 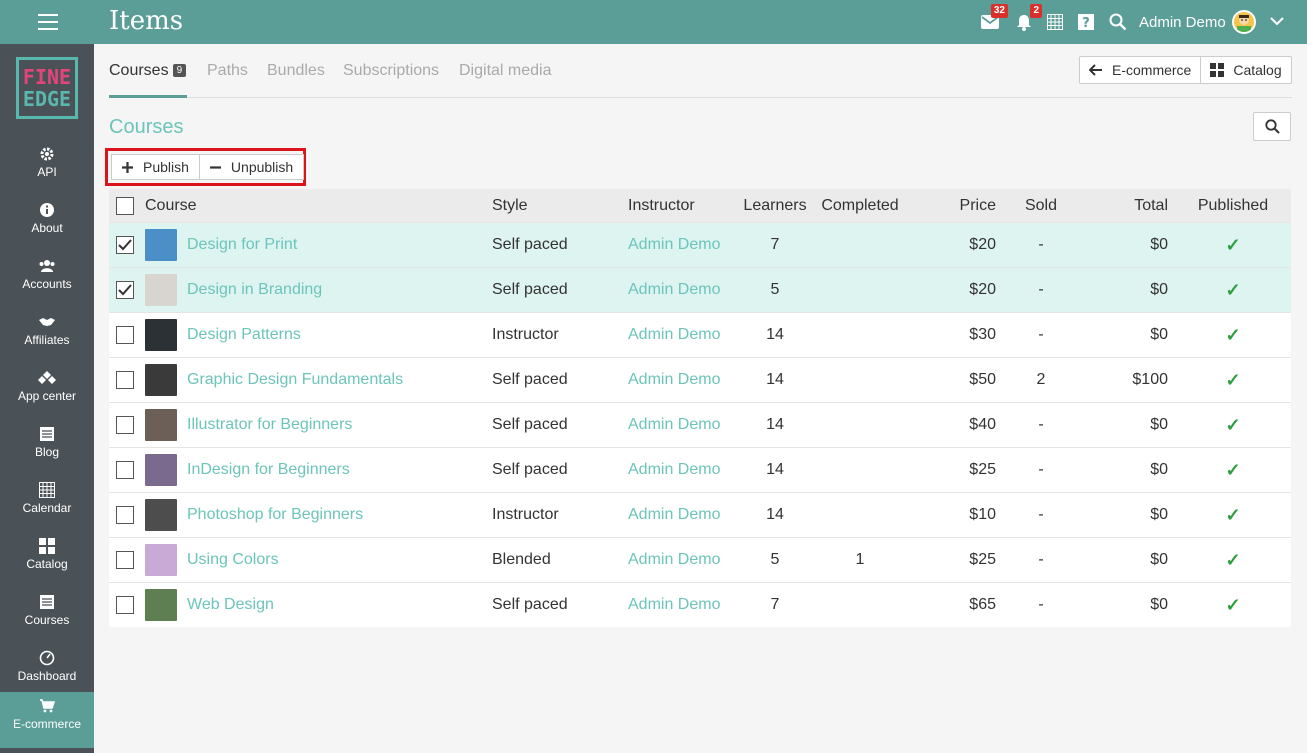 I want to click on users-icon, so click(x=47, y=266).